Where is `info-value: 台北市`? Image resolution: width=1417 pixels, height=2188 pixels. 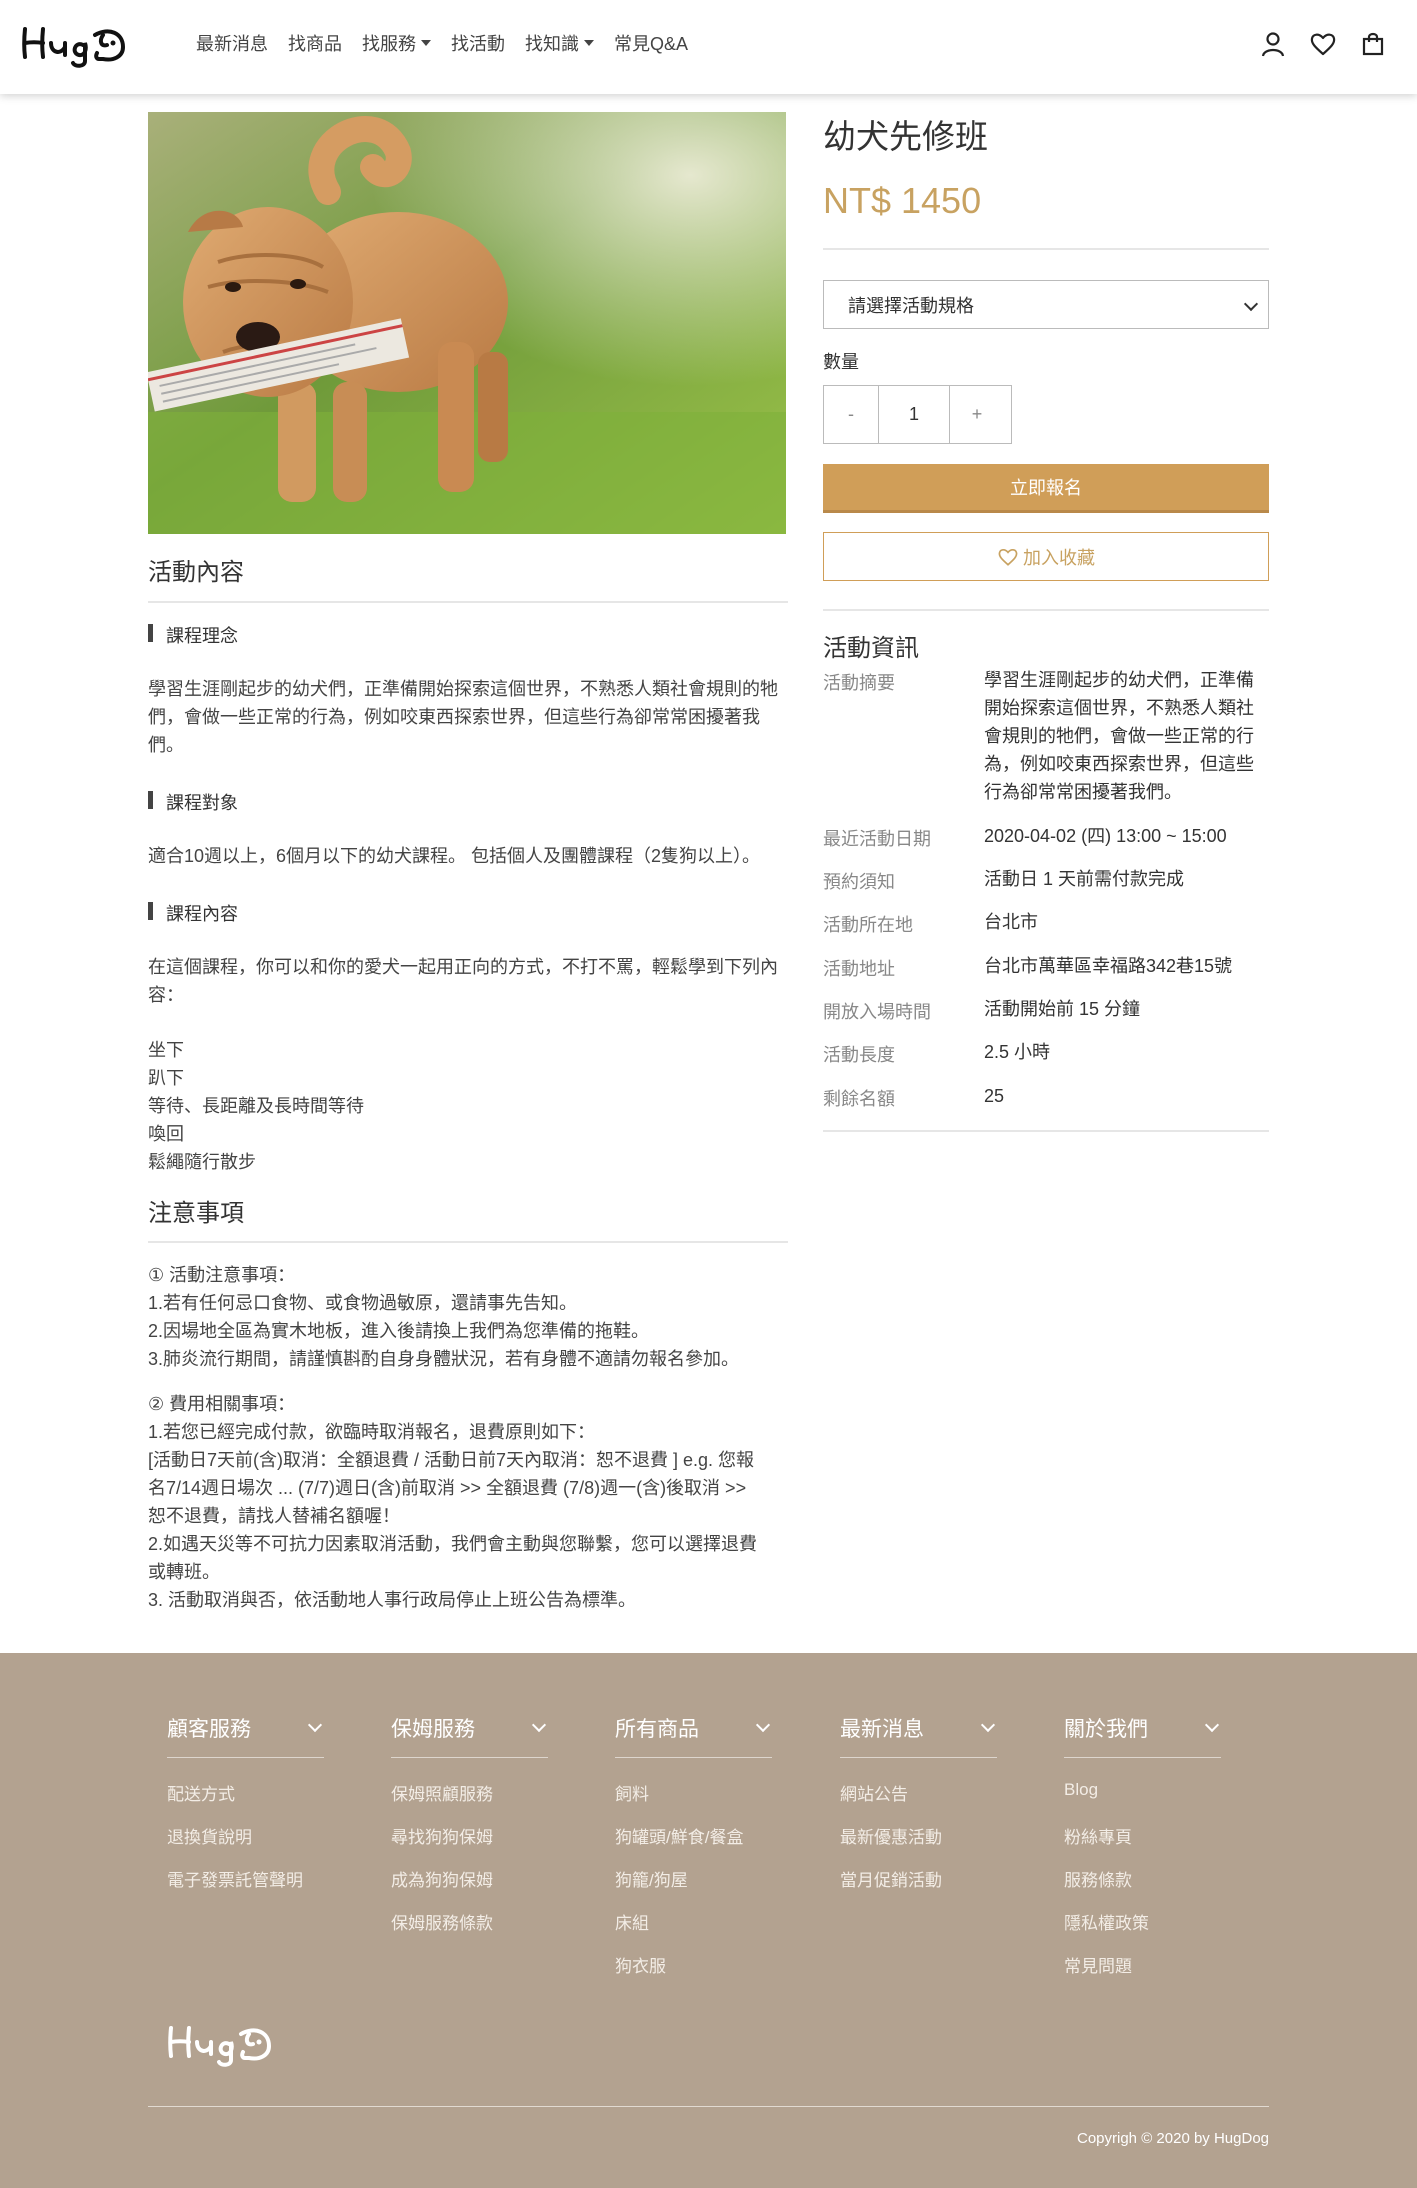 info-value: 台北市 is located at coordinates (1011, 922).